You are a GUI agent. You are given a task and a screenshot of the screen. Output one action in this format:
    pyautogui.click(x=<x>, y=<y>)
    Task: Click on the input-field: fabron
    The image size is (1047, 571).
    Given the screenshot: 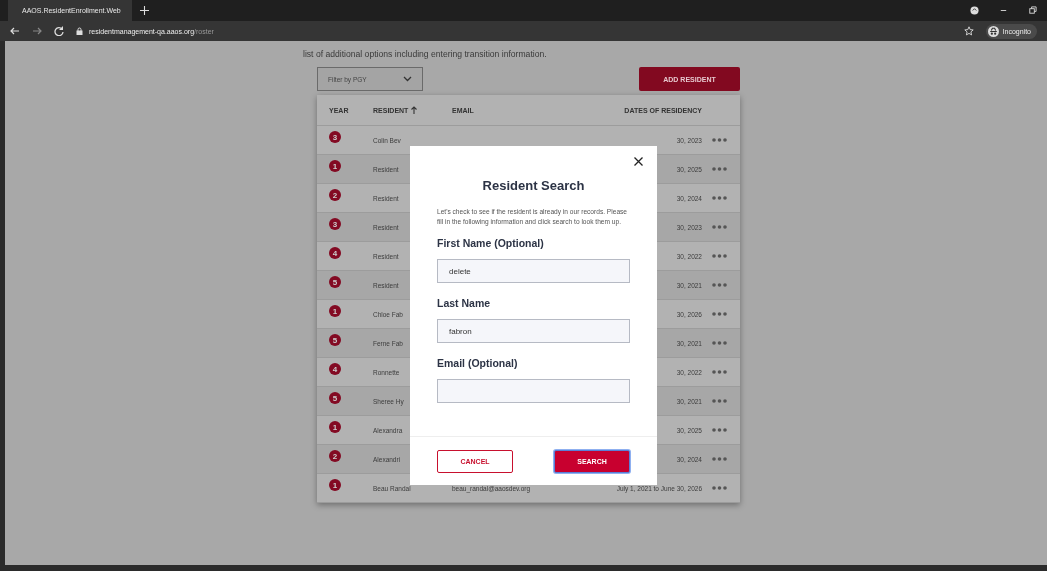 What is the action you would take?
    pyautogui.click(x=533, y=331)
    